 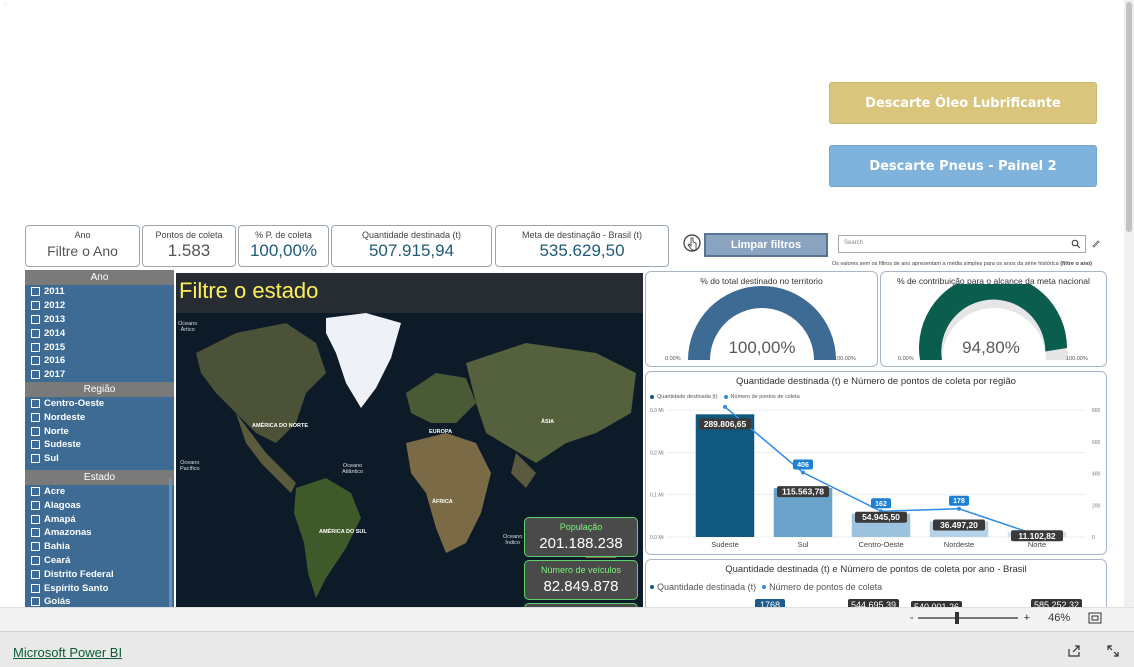 I want to click on slicer-estado-item: Ceará, so click(x=99, y=561).